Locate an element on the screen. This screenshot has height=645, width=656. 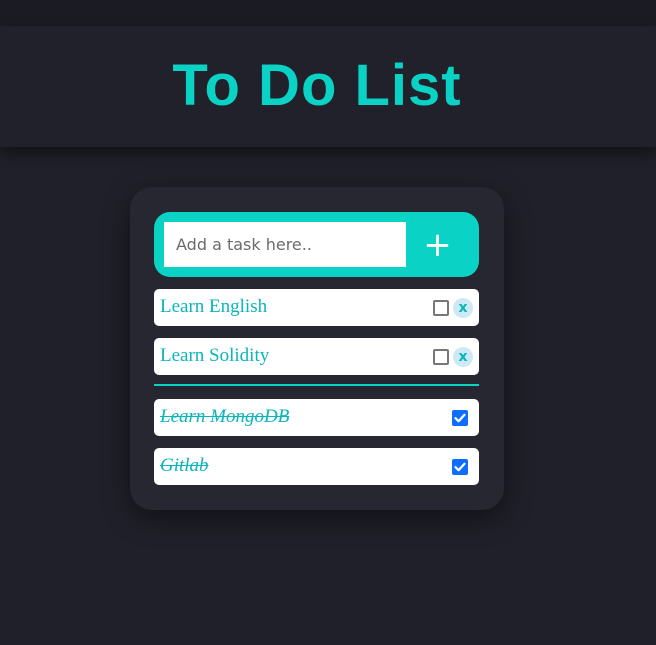
task-item: Learn Solidity x is located at coordinates (316, 356).